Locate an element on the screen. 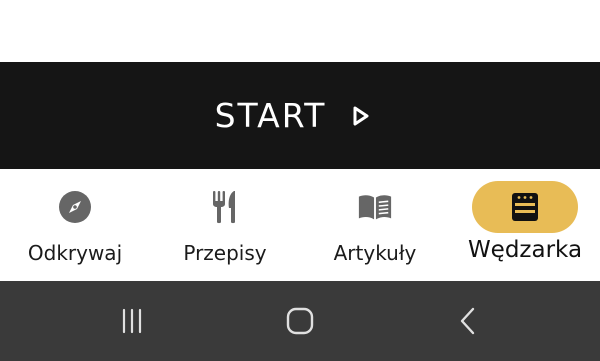 This screenshot has height=361, width=600. home-icon is located at coordinates (300, 321).